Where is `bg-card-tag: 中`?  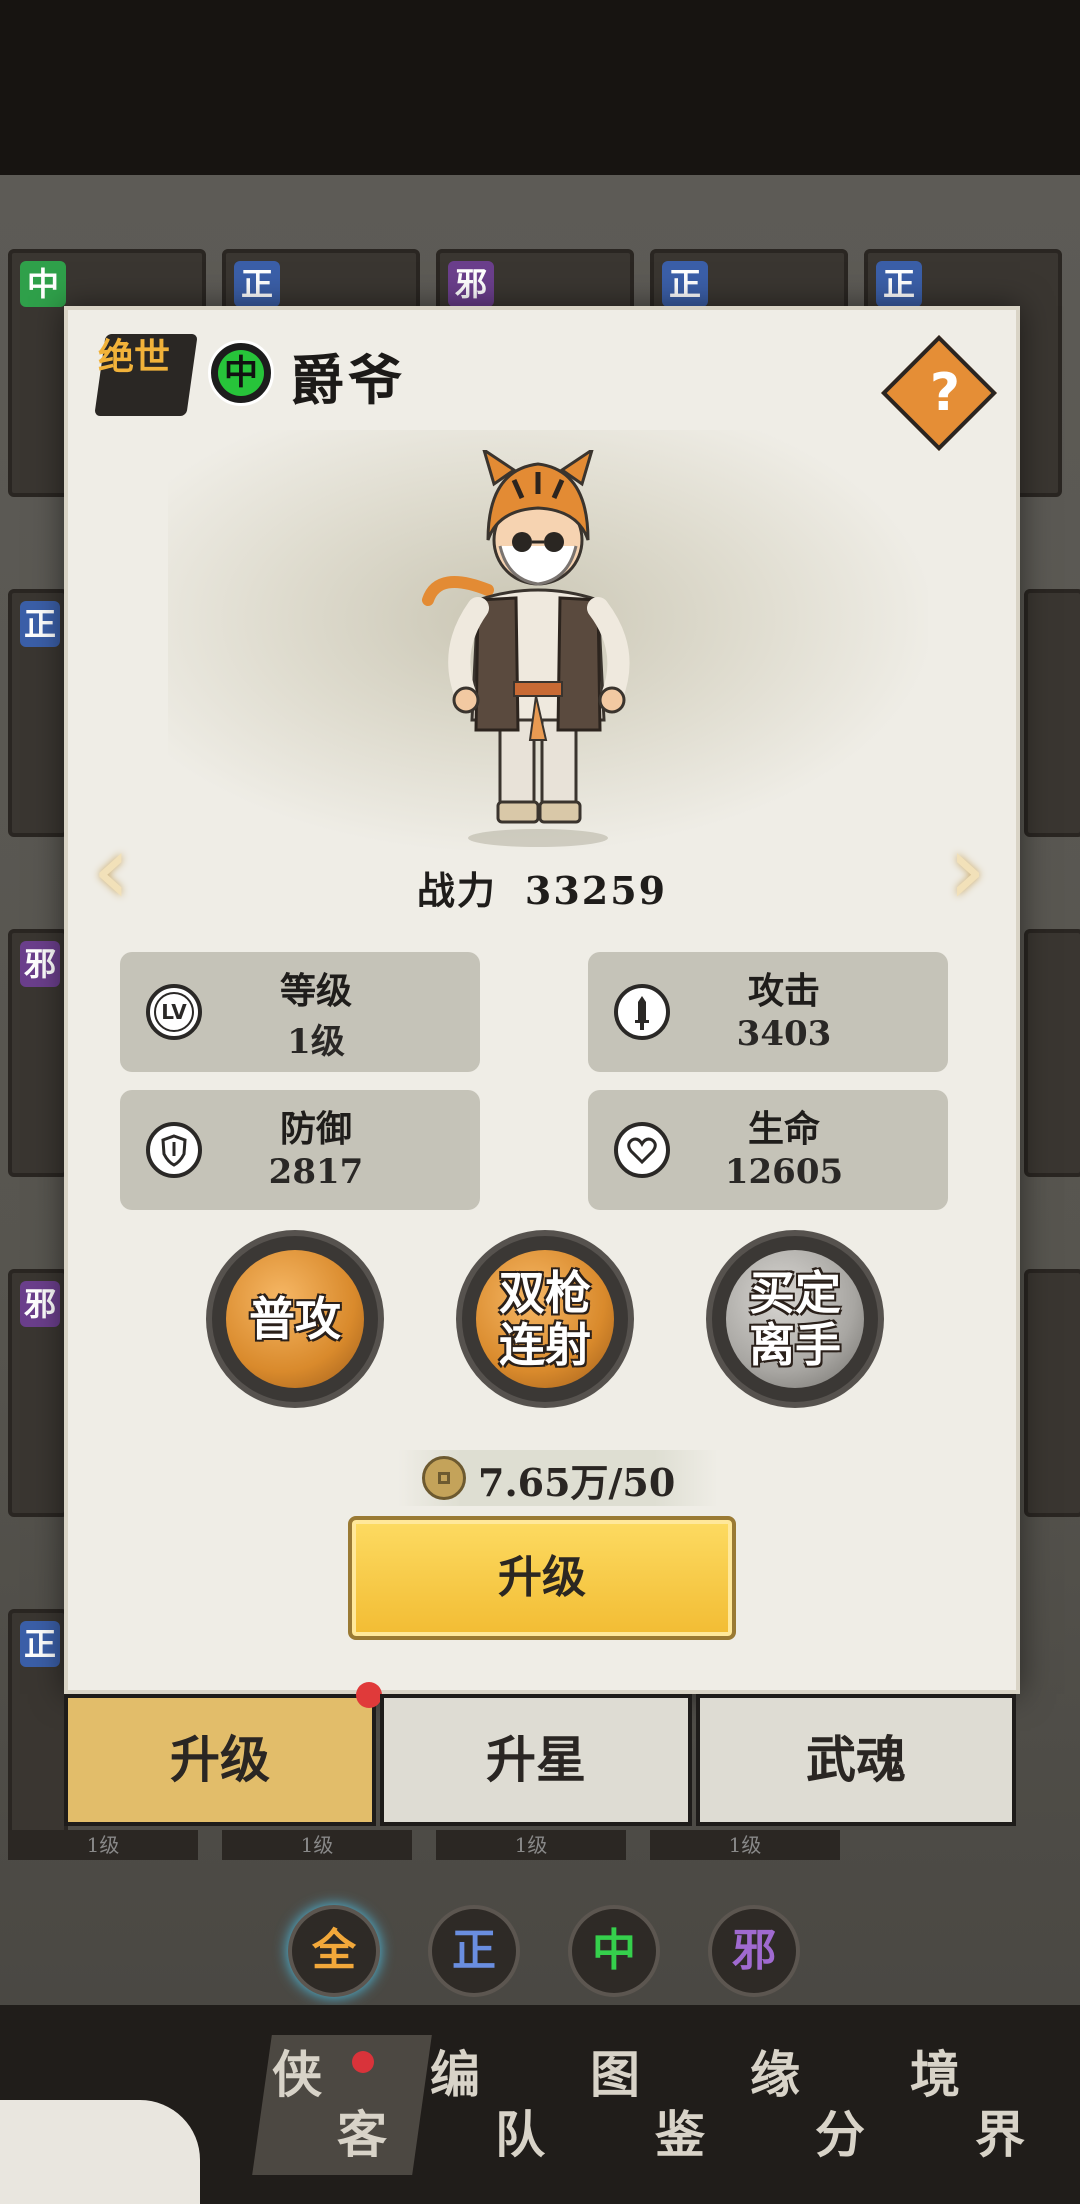 bg-card-tag: 中 is located at coordinates (43, 284).